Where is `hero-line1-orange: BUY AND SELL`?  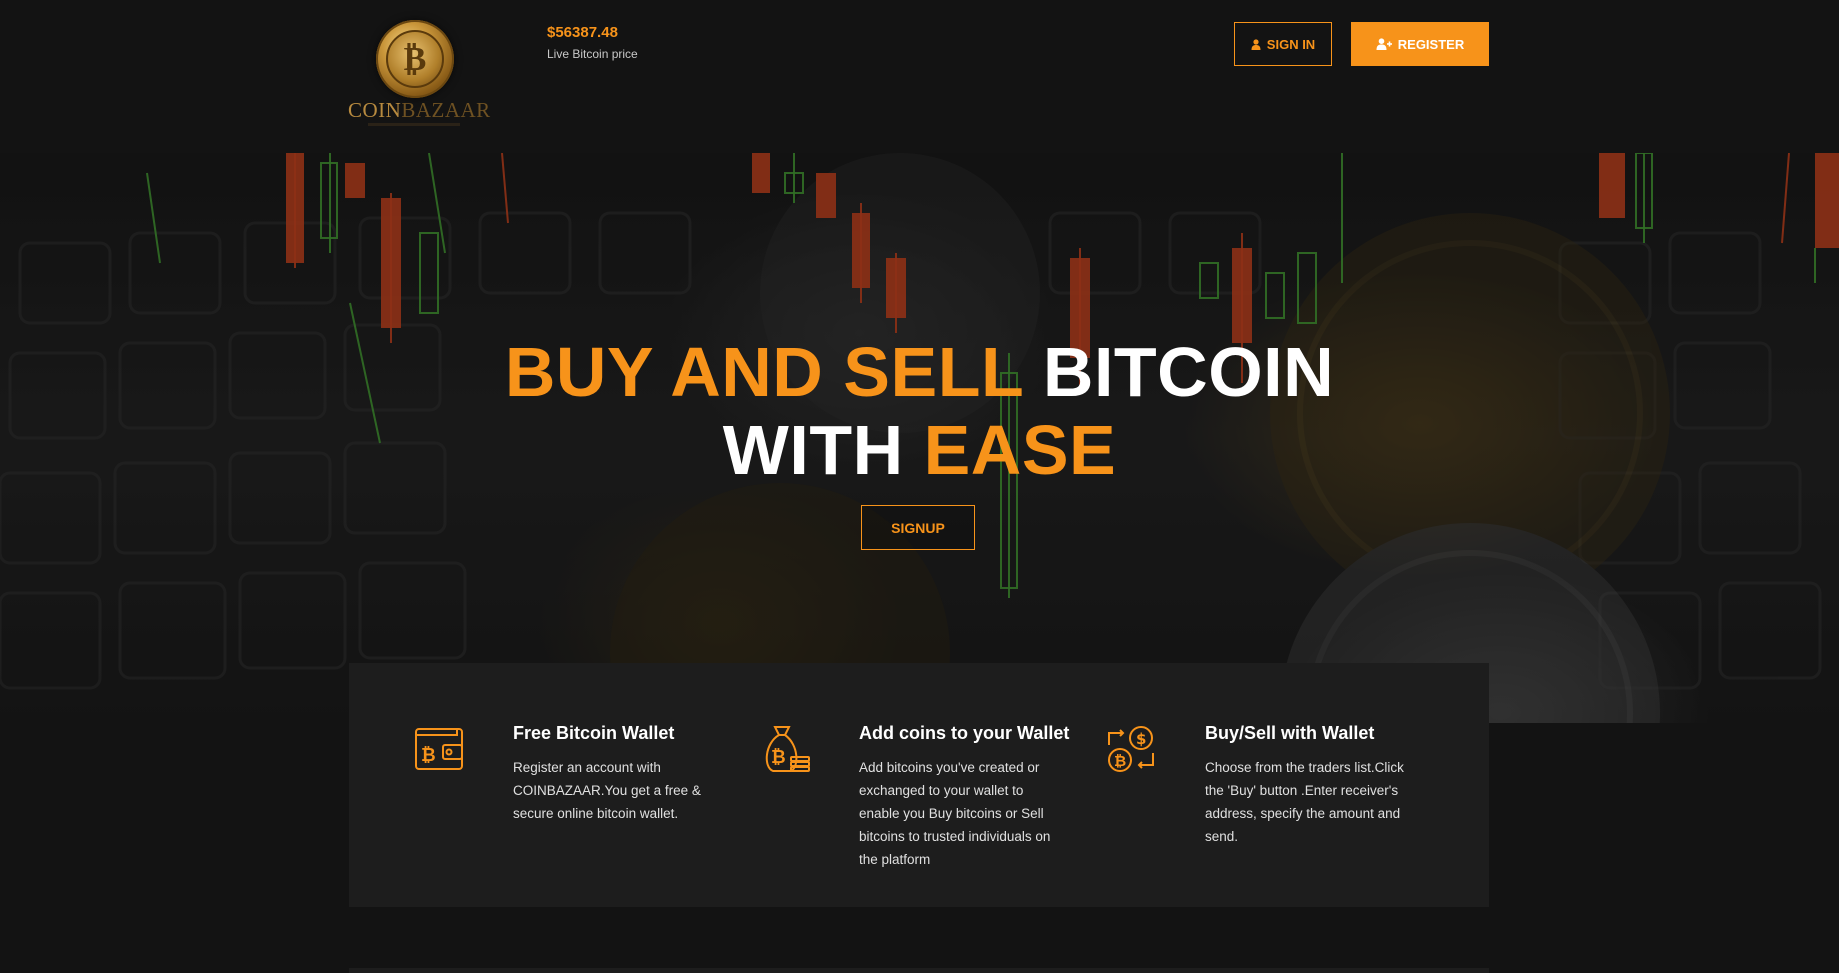 hero-line1-orange: BUY AND SELL is located at coordinates (763, 372).